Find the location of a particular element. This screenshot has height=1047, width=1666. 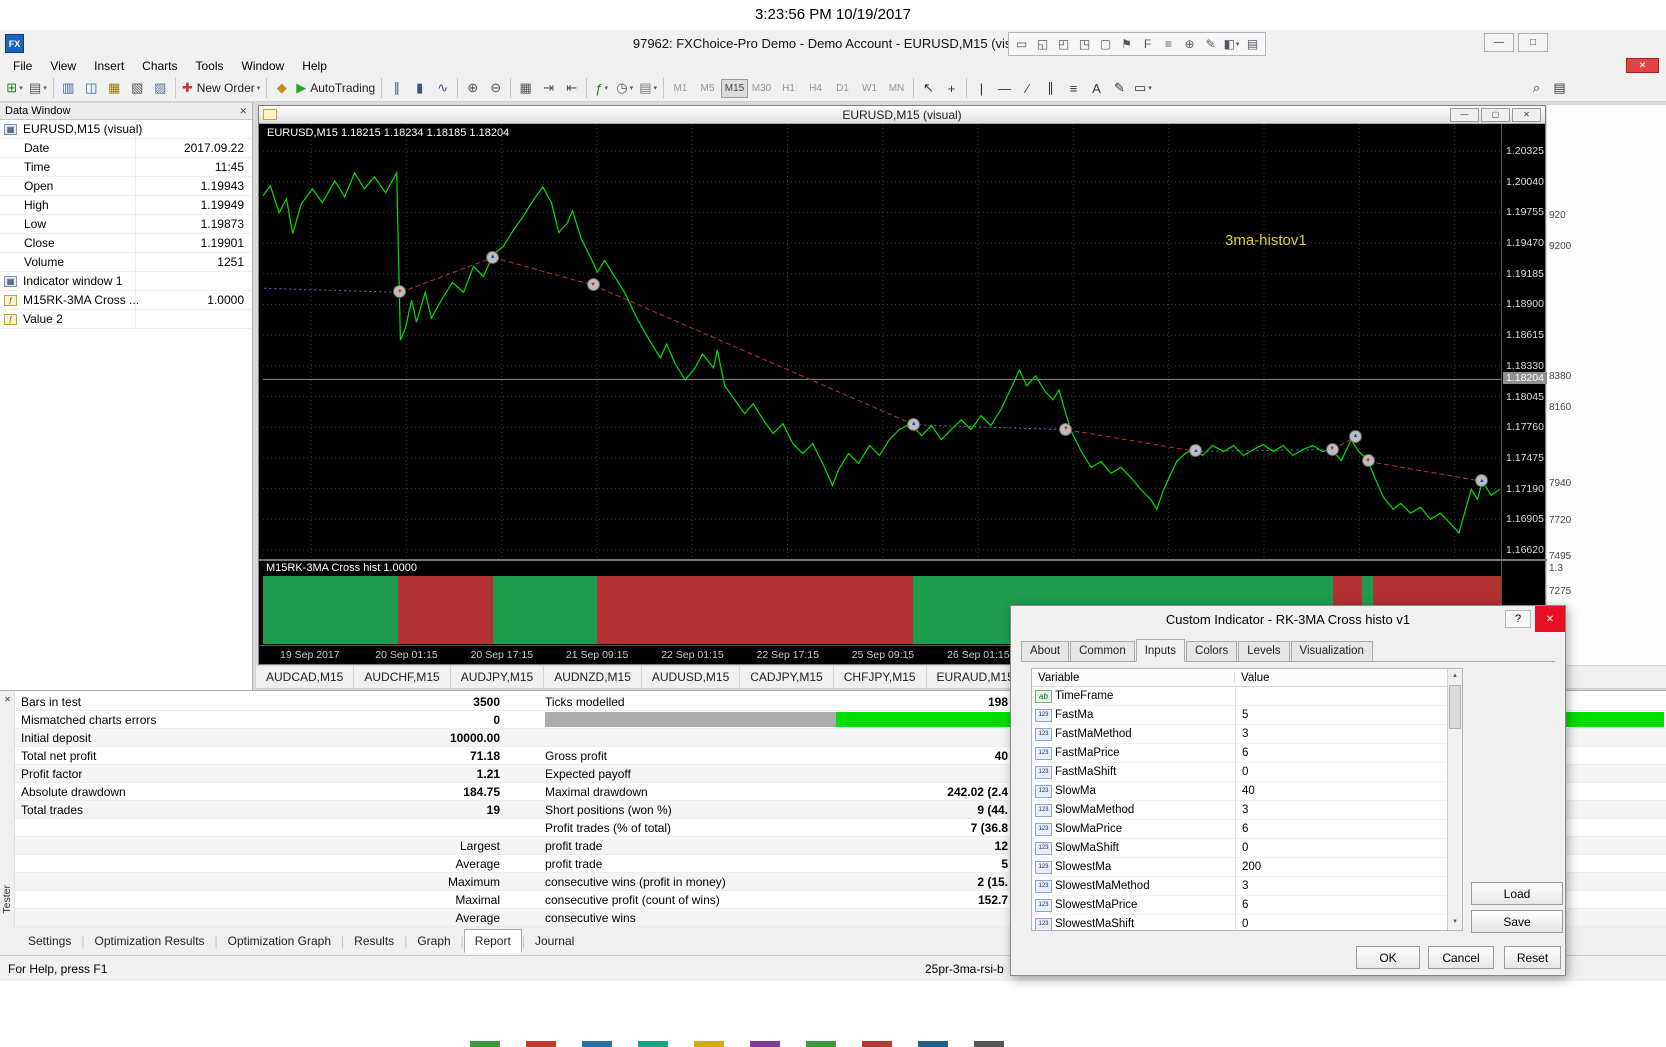

new-order-button: ✚ New Order ▾ is located at coordinates (221, 88).